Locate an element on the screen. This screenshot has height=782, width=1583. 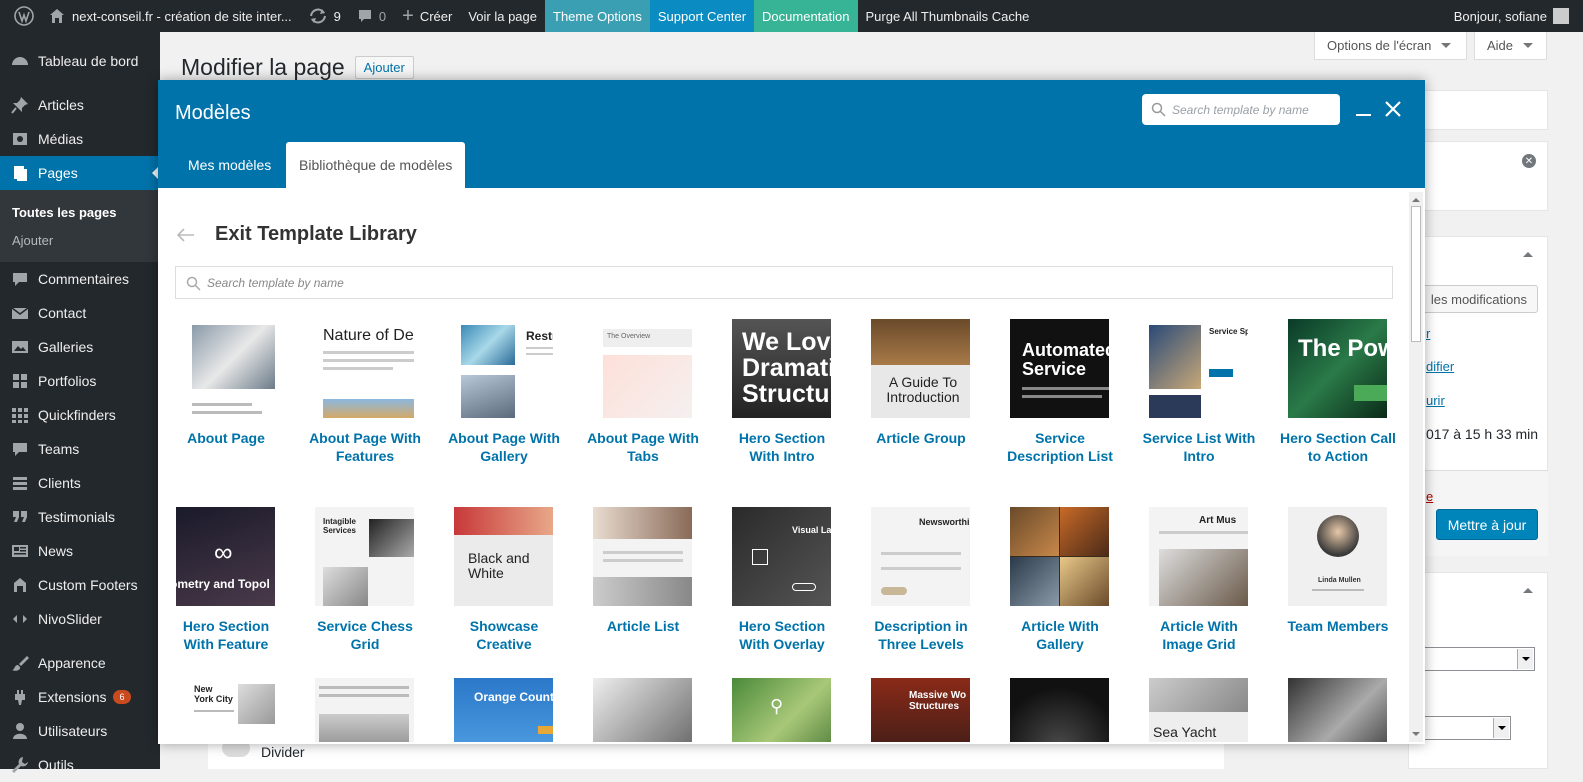
thumbnail-text: The Overview is located at coordinates (629, 336).